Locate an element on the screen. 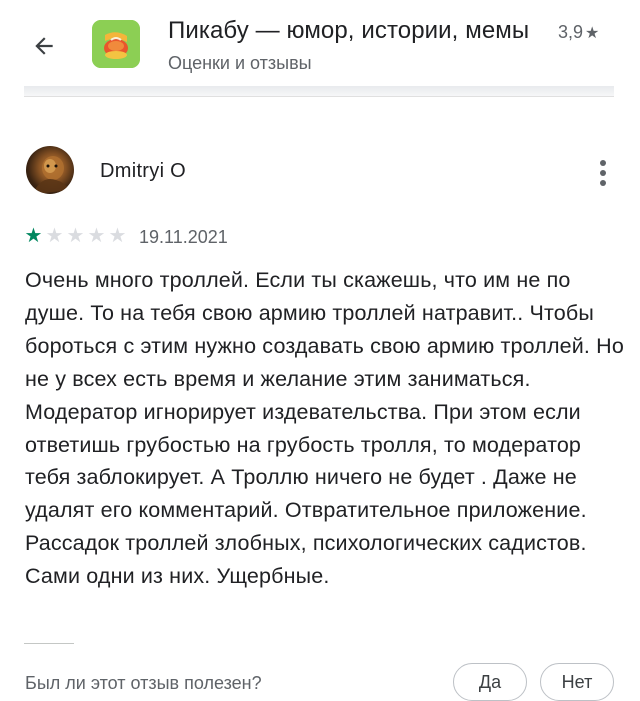  review-rating-stars: ★ ★ ★ ★ ★ is located at coordinates (75, 236).